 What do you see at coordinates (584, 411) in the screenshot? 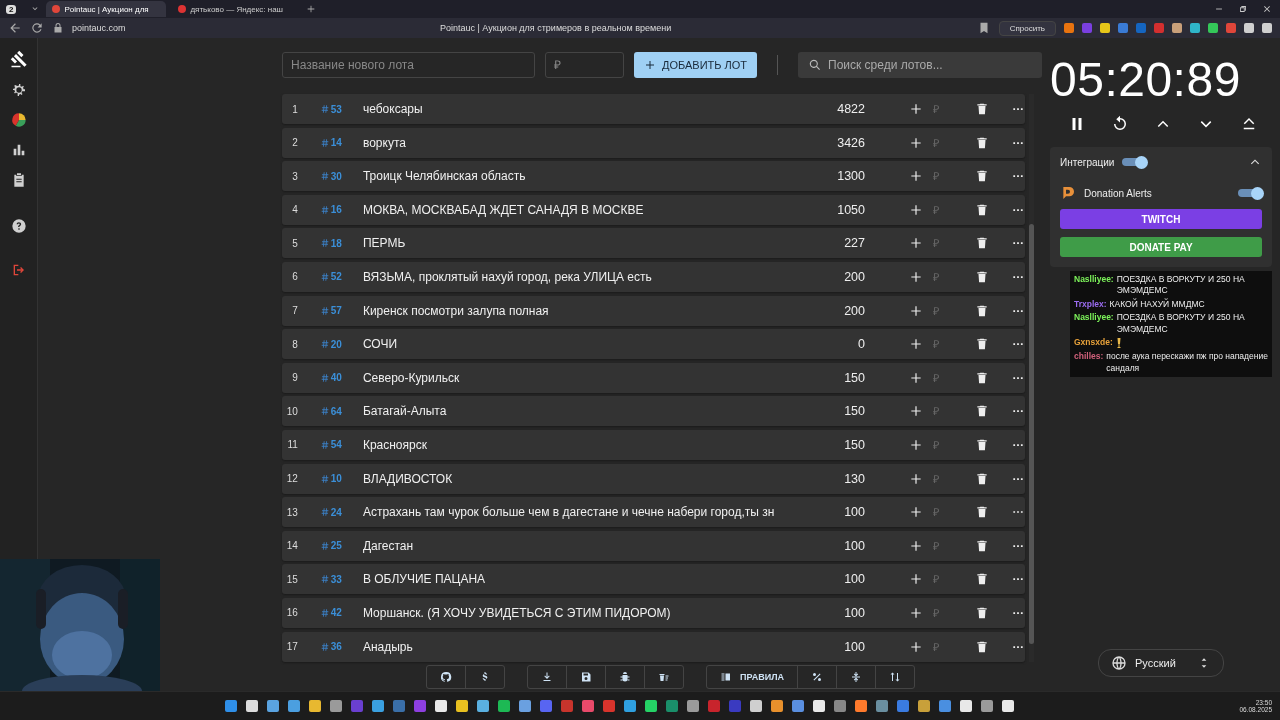
I see `lot-name: Батагай-Алыта` at bounding box center [584, 411].